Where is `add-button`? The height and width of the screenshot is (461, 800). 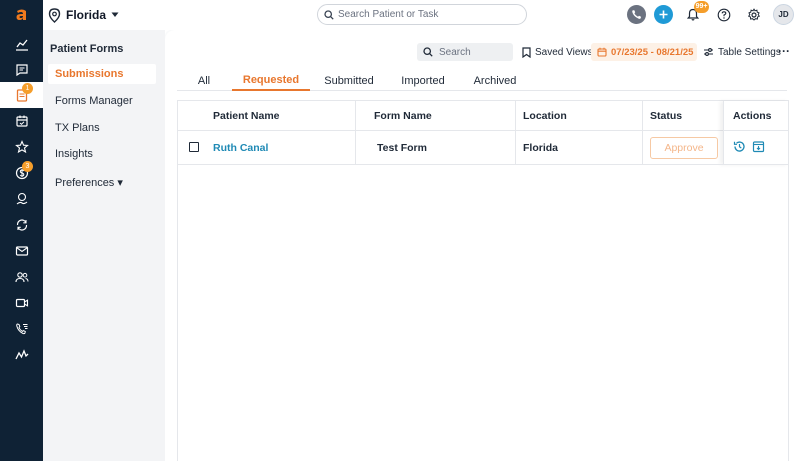
add-button is located at coordinates (663, 14).